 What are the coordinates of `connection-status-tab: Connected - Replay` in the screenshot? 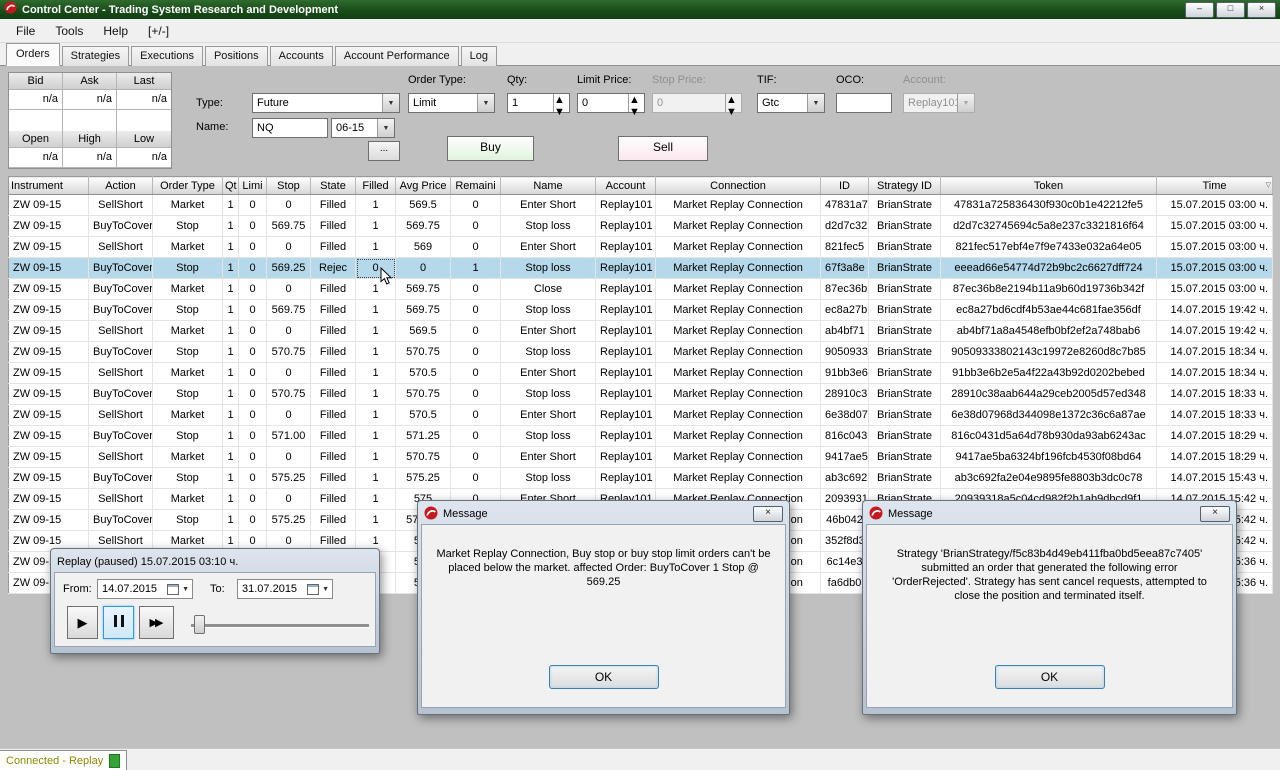 It's located at (64, 760).